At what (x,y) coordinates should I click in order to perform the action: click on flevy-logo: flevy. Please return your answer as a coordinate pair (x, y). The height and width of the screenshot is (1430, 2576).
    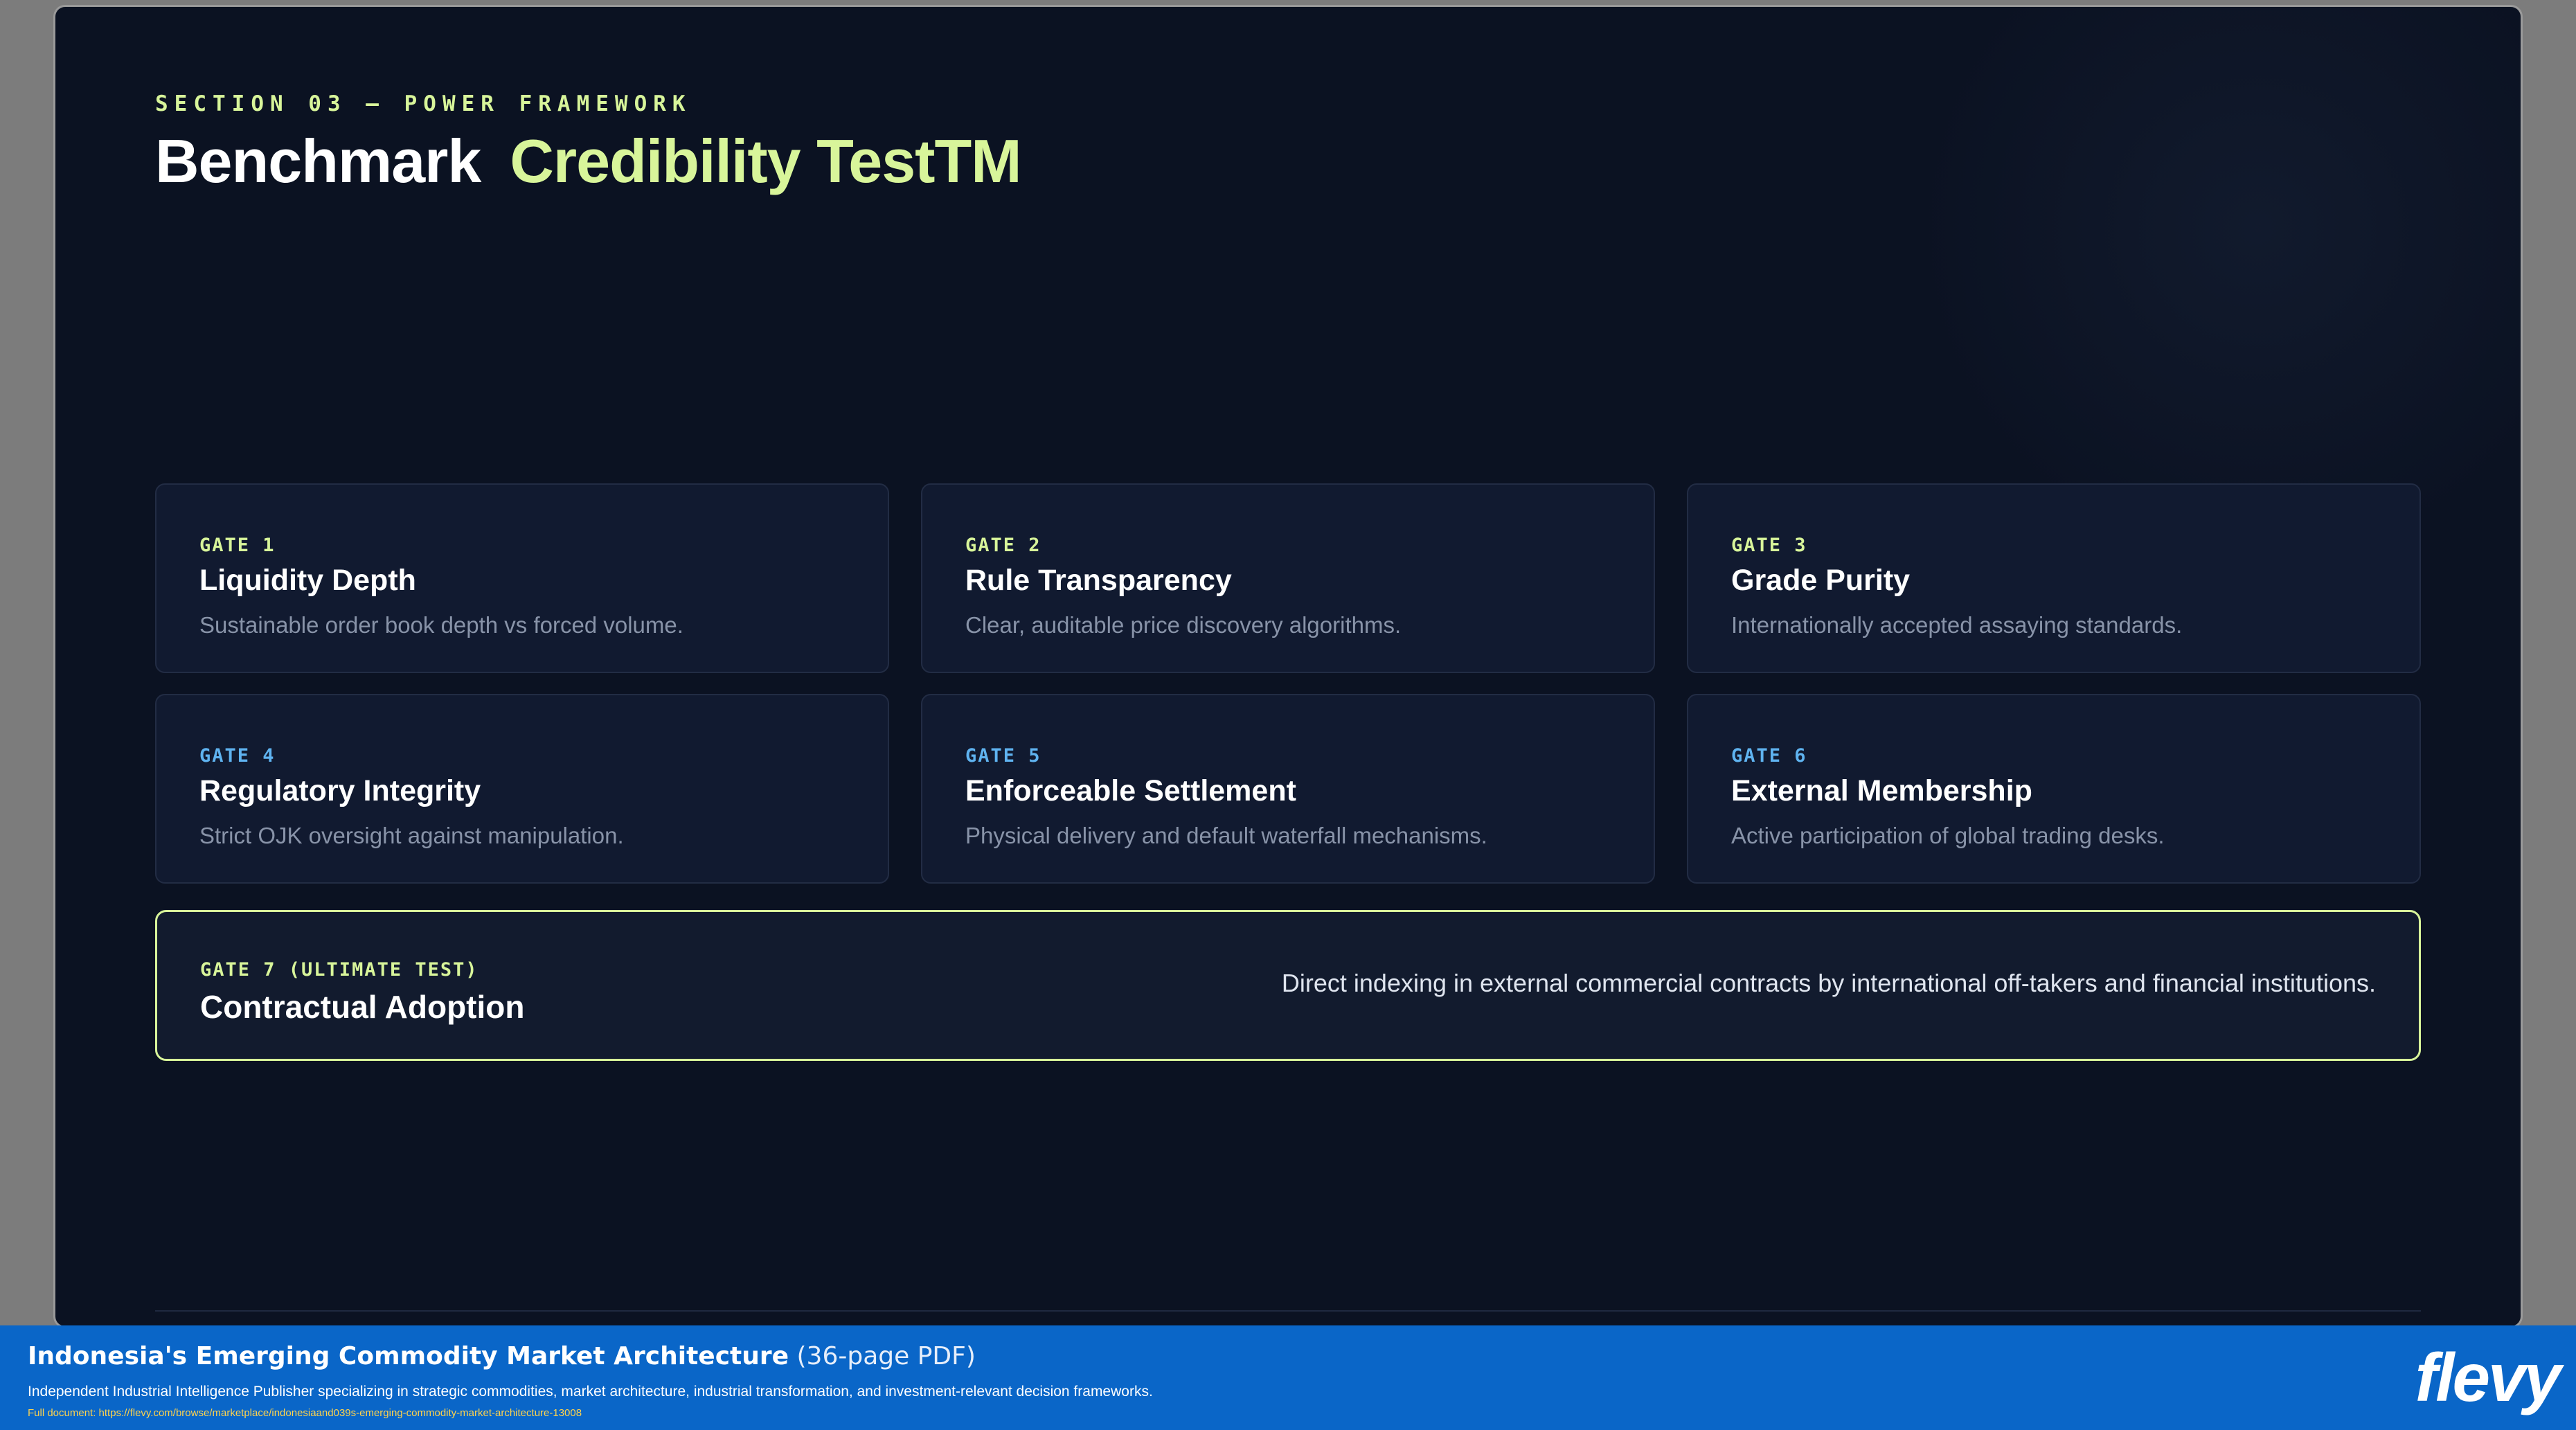
    Looking at the image, I should click on (2488, 1377).